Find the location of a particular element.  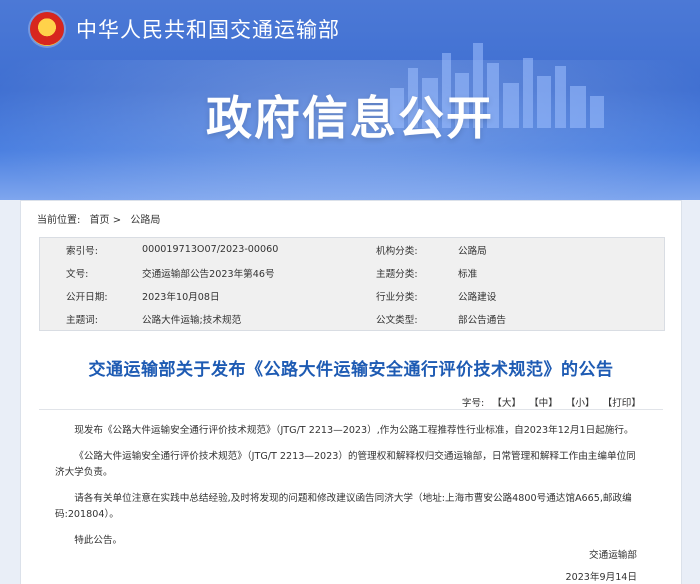

font-size-small-button: 【小】 is located at coordinates (580, 402).